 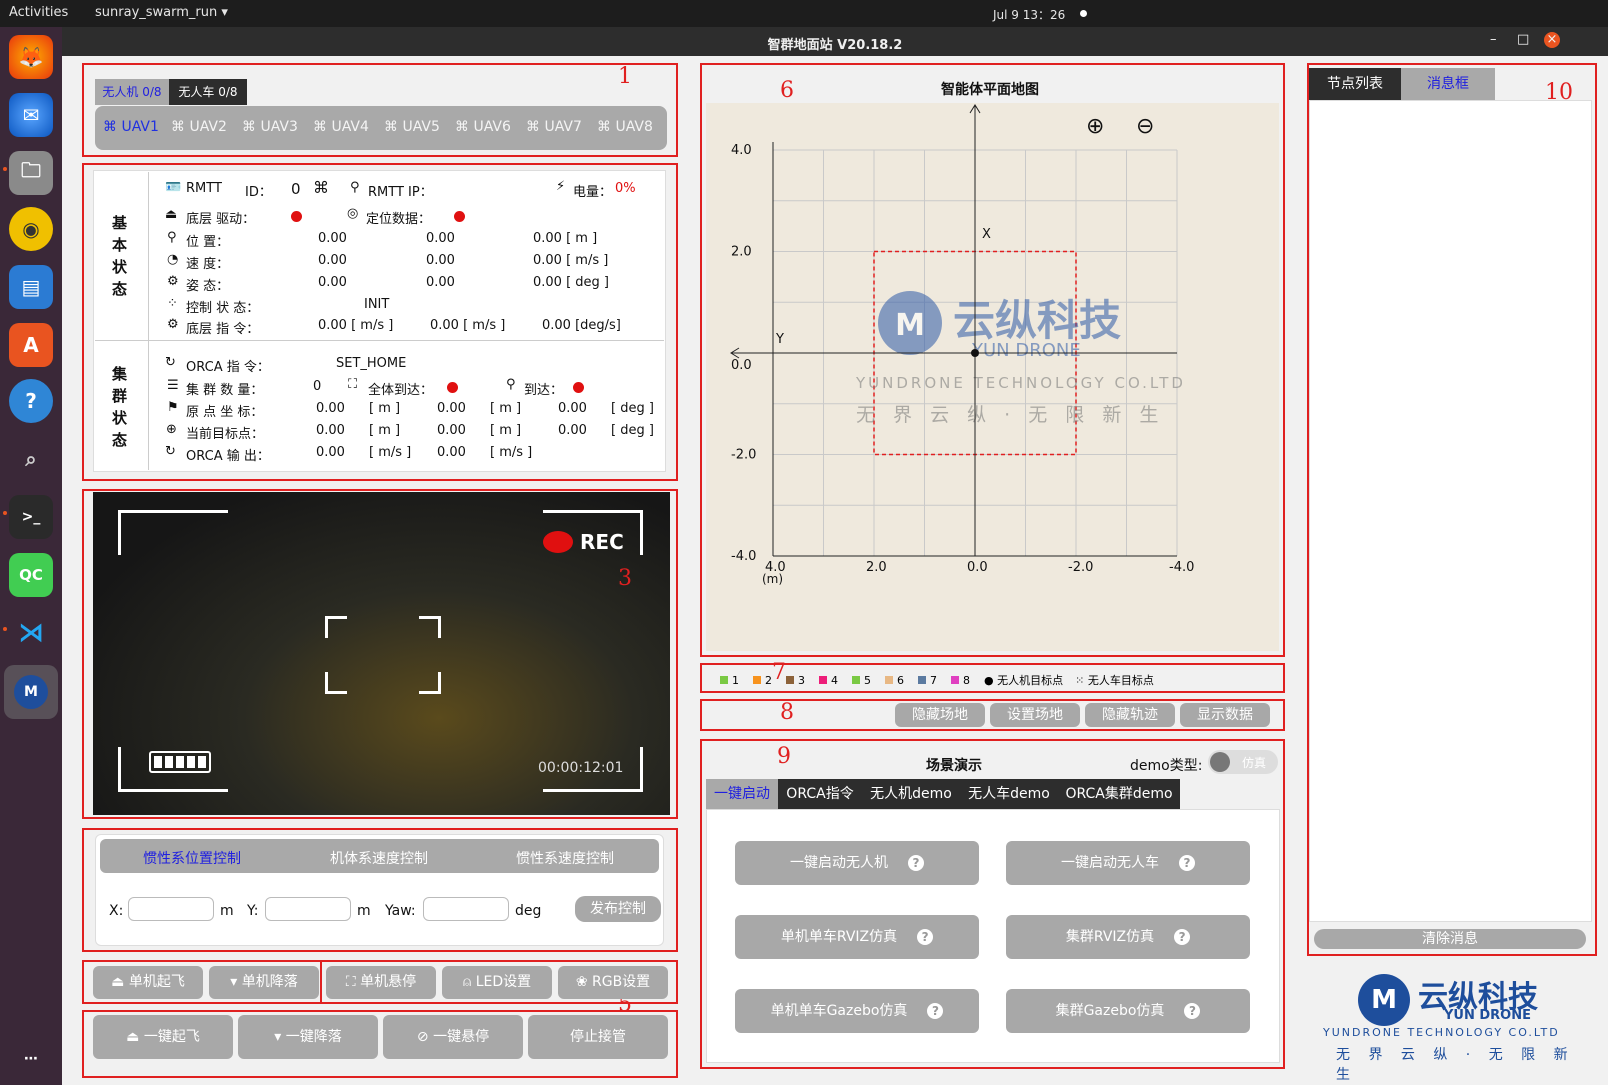 What do you see at coordinates (834, 680) in the screenshot?
I see `legend-label: 4` at bounding box center [834, 680].